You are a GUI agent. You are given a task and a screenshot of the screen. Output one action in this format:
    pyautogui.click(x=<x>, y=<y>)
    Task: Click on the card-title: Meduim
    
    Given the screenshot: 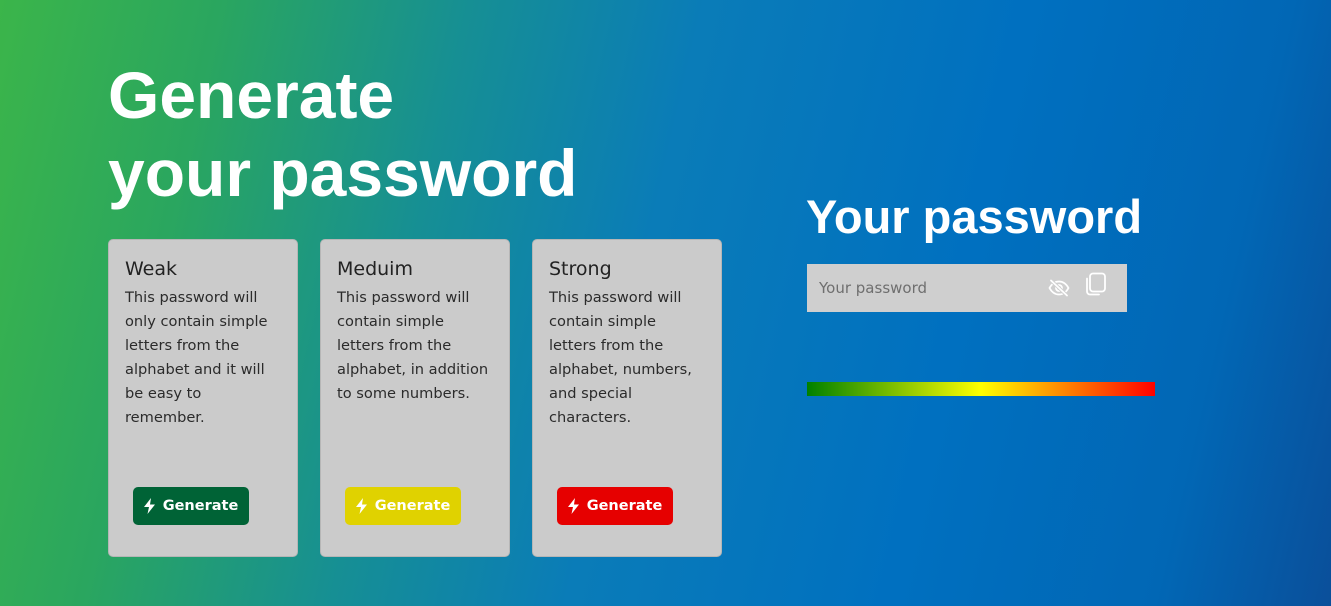 What is the action you would take?
    pyautogui.click(x=375, y=269)
    